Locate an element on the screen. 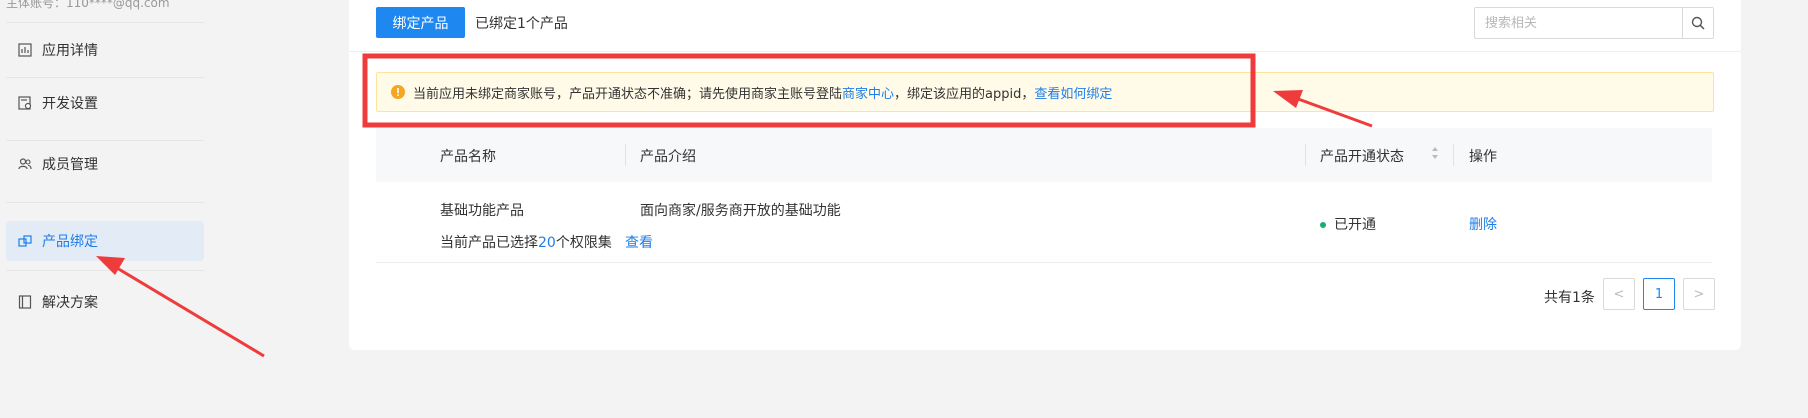 Image resolution: width=1808 pixels, height=418 pixels. permission-summary-prefix: 当前产品已选择 is located at coordinates (489, 243).